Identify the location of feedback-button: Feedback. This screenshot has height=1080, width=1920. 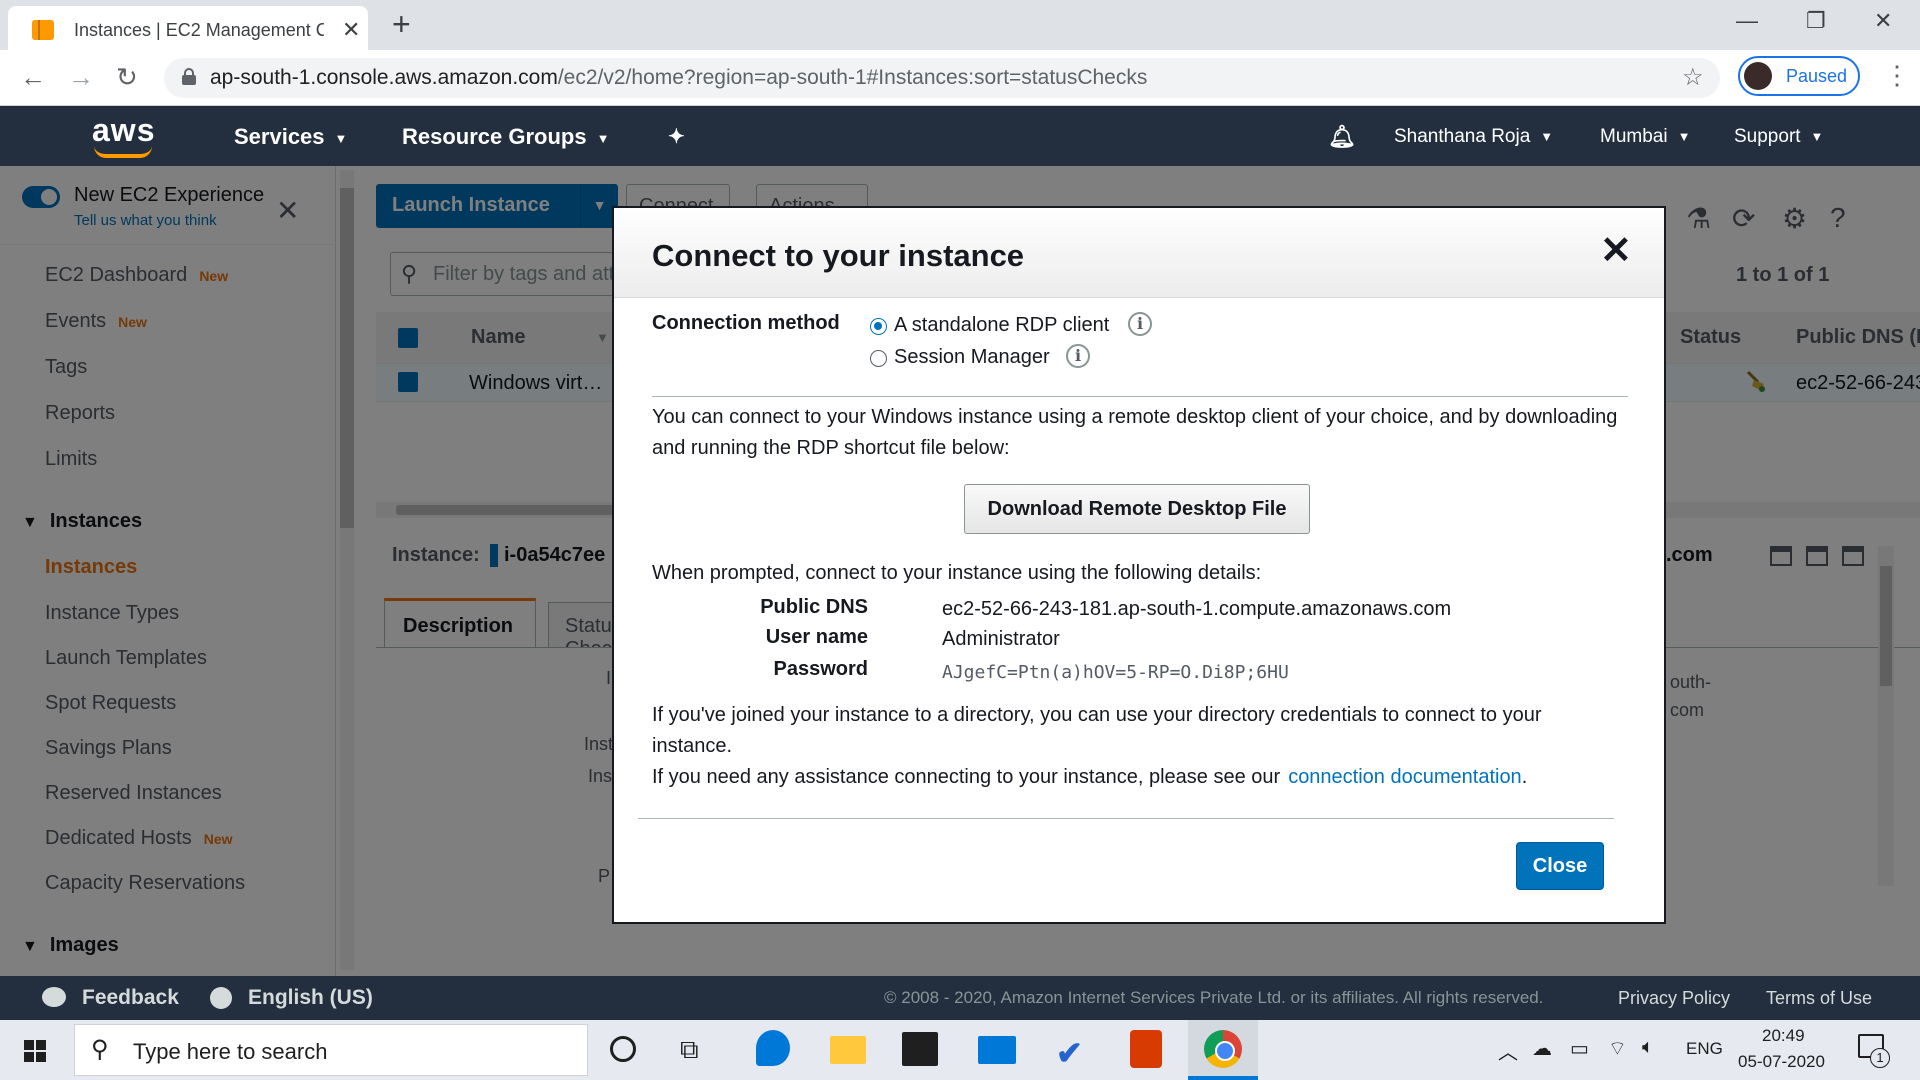
(130, 998).